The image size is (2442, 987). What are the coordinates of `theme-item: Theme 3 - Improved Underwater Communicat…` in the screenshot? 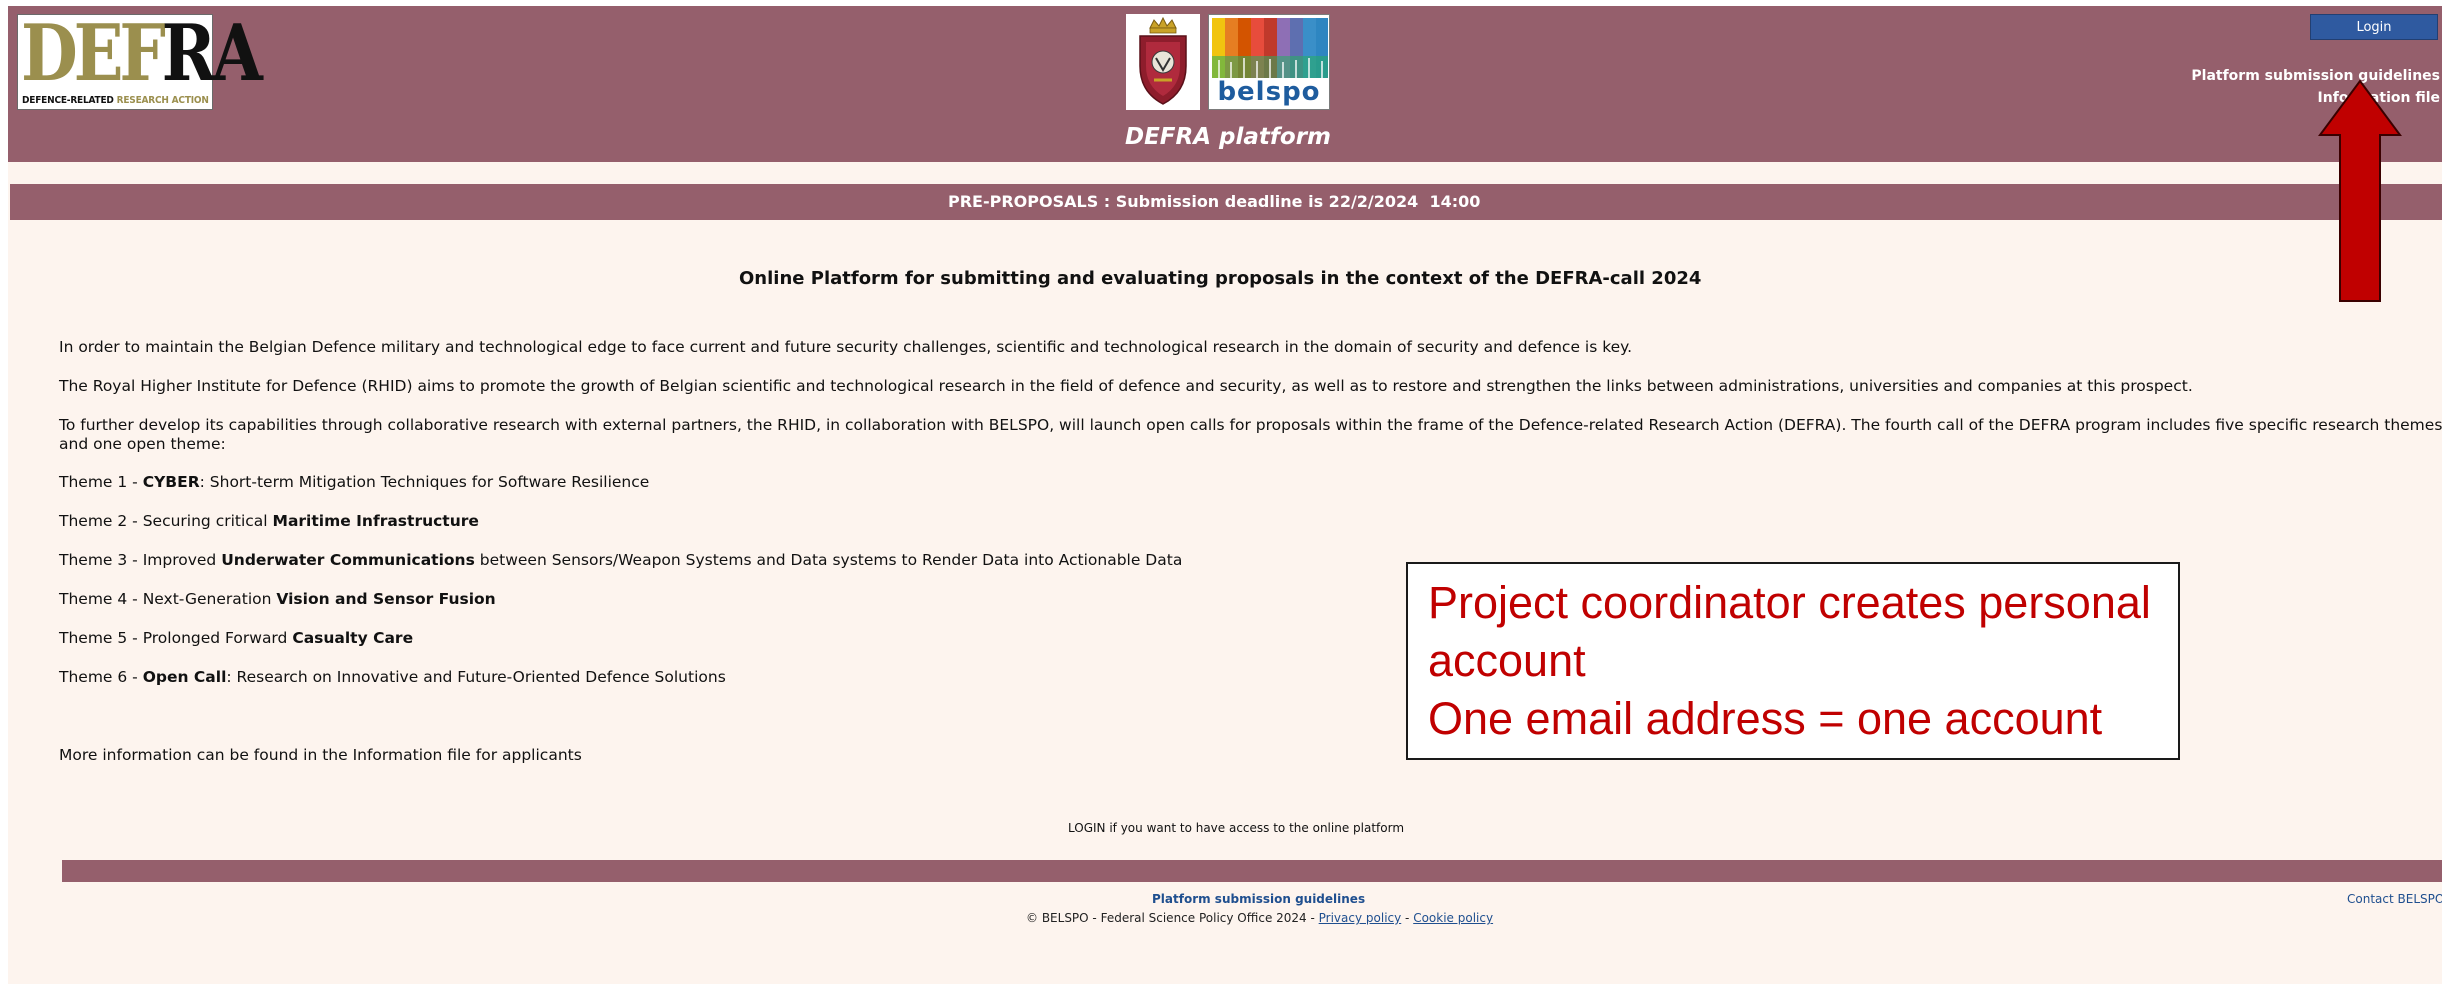 It's located at (621, 560).